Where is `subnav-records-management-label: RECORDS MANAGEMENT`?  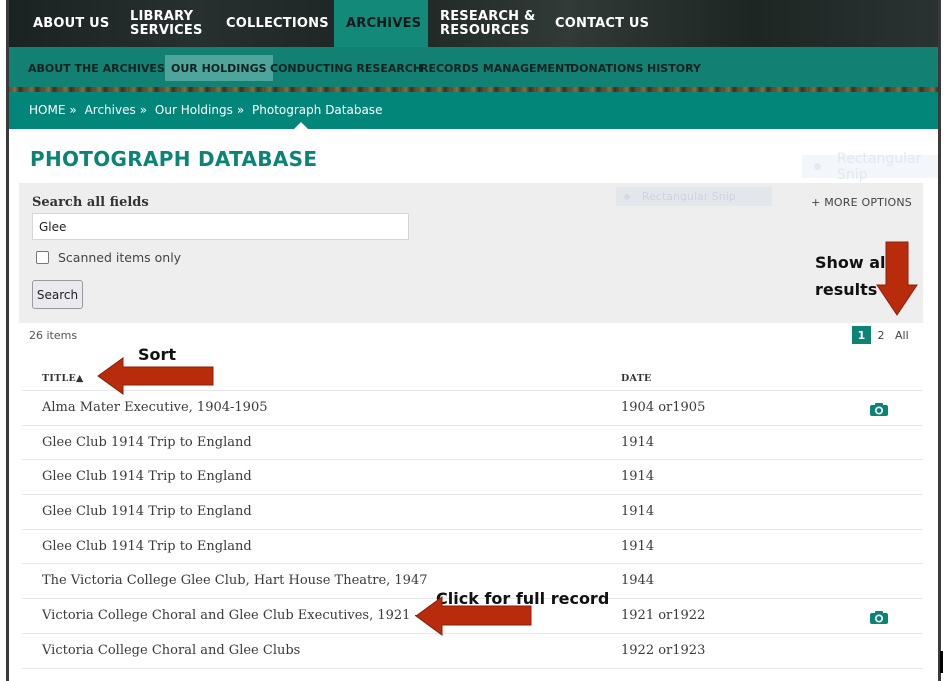
subnav-records-management-label: RECORDS MANAGEMENT is located at coordinates (496, 68).